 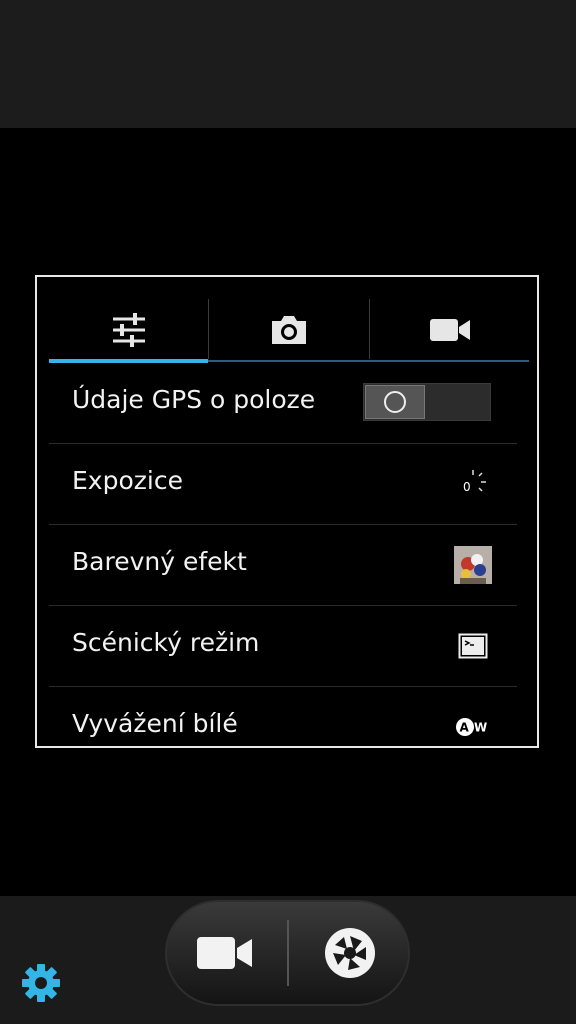 I want to click on white-balance-auto-icon: A W, so click(x=473, y=726).